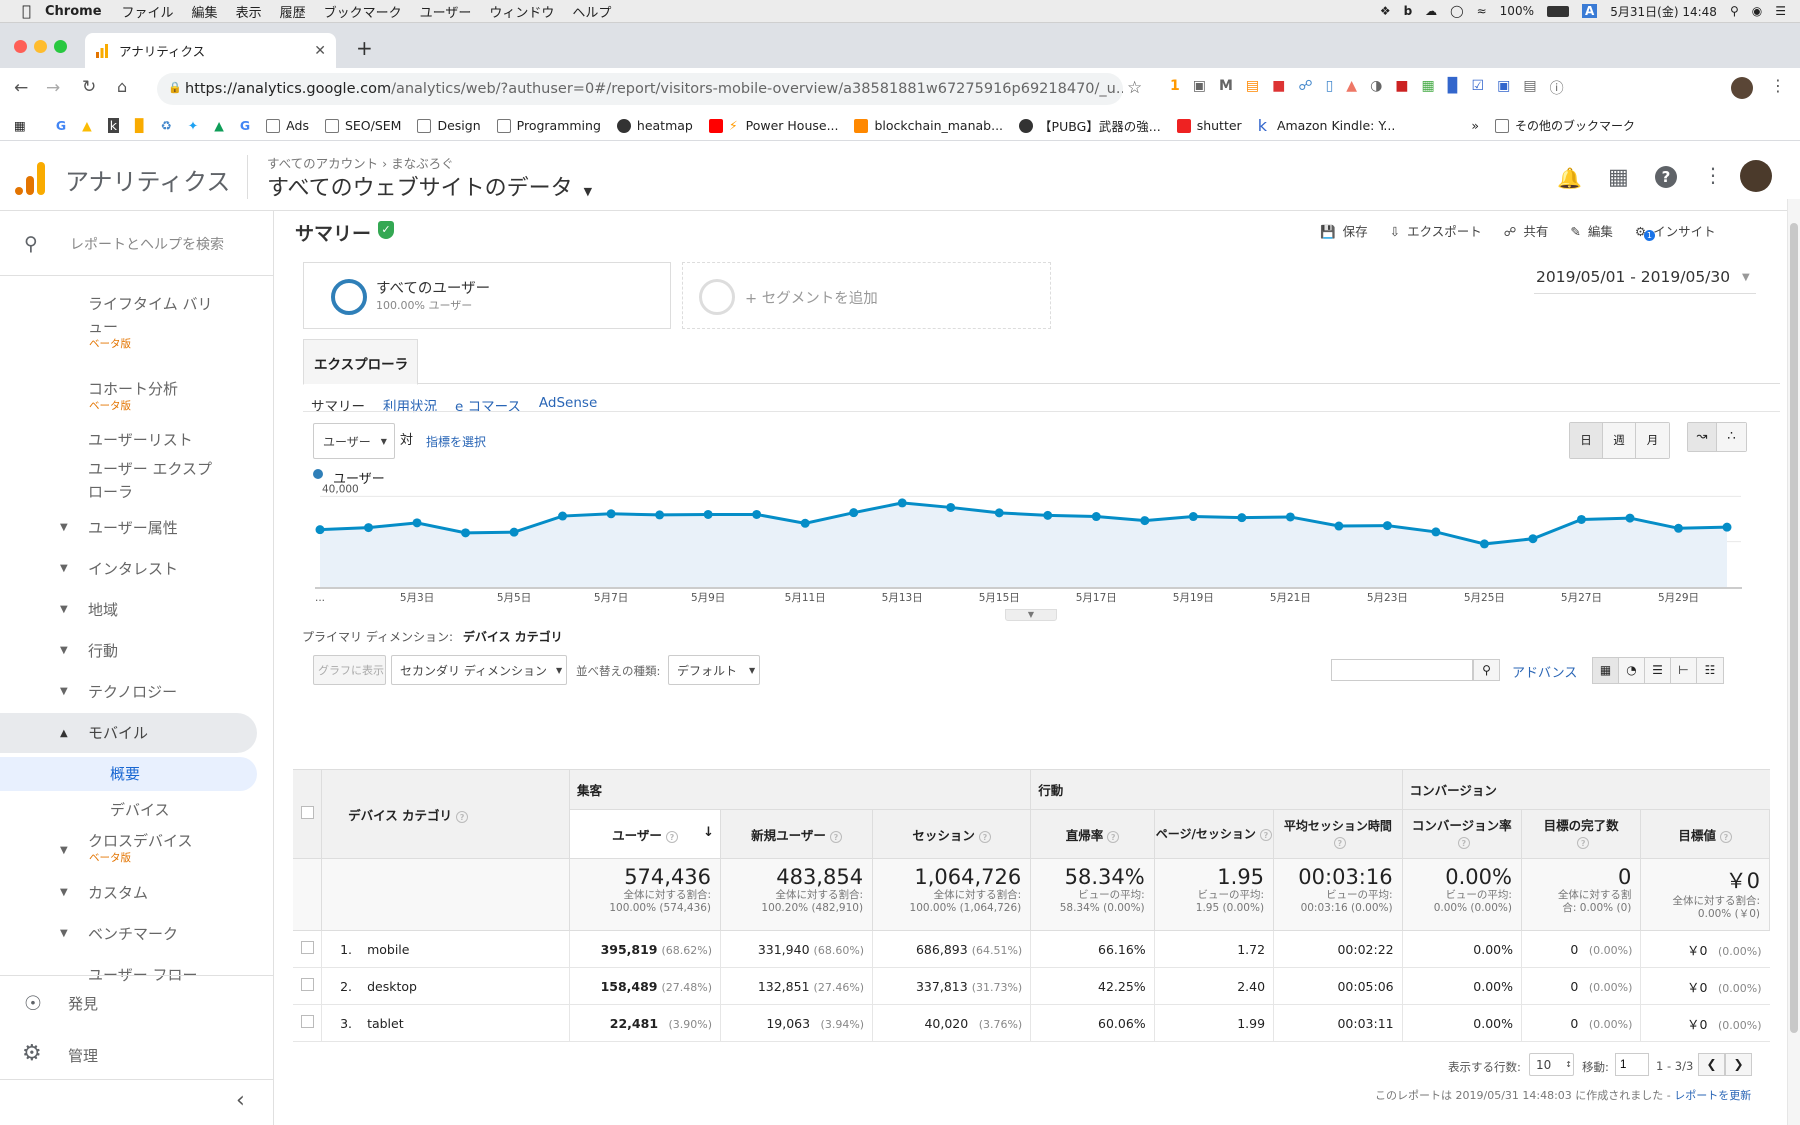 Image resolution: width=1800 pixels, height=1125 pixels. What do you see at coordinates (1482, 11) in the screenshot?
I see `wifi-icon: ≈` at bounding box center [1482, 11].